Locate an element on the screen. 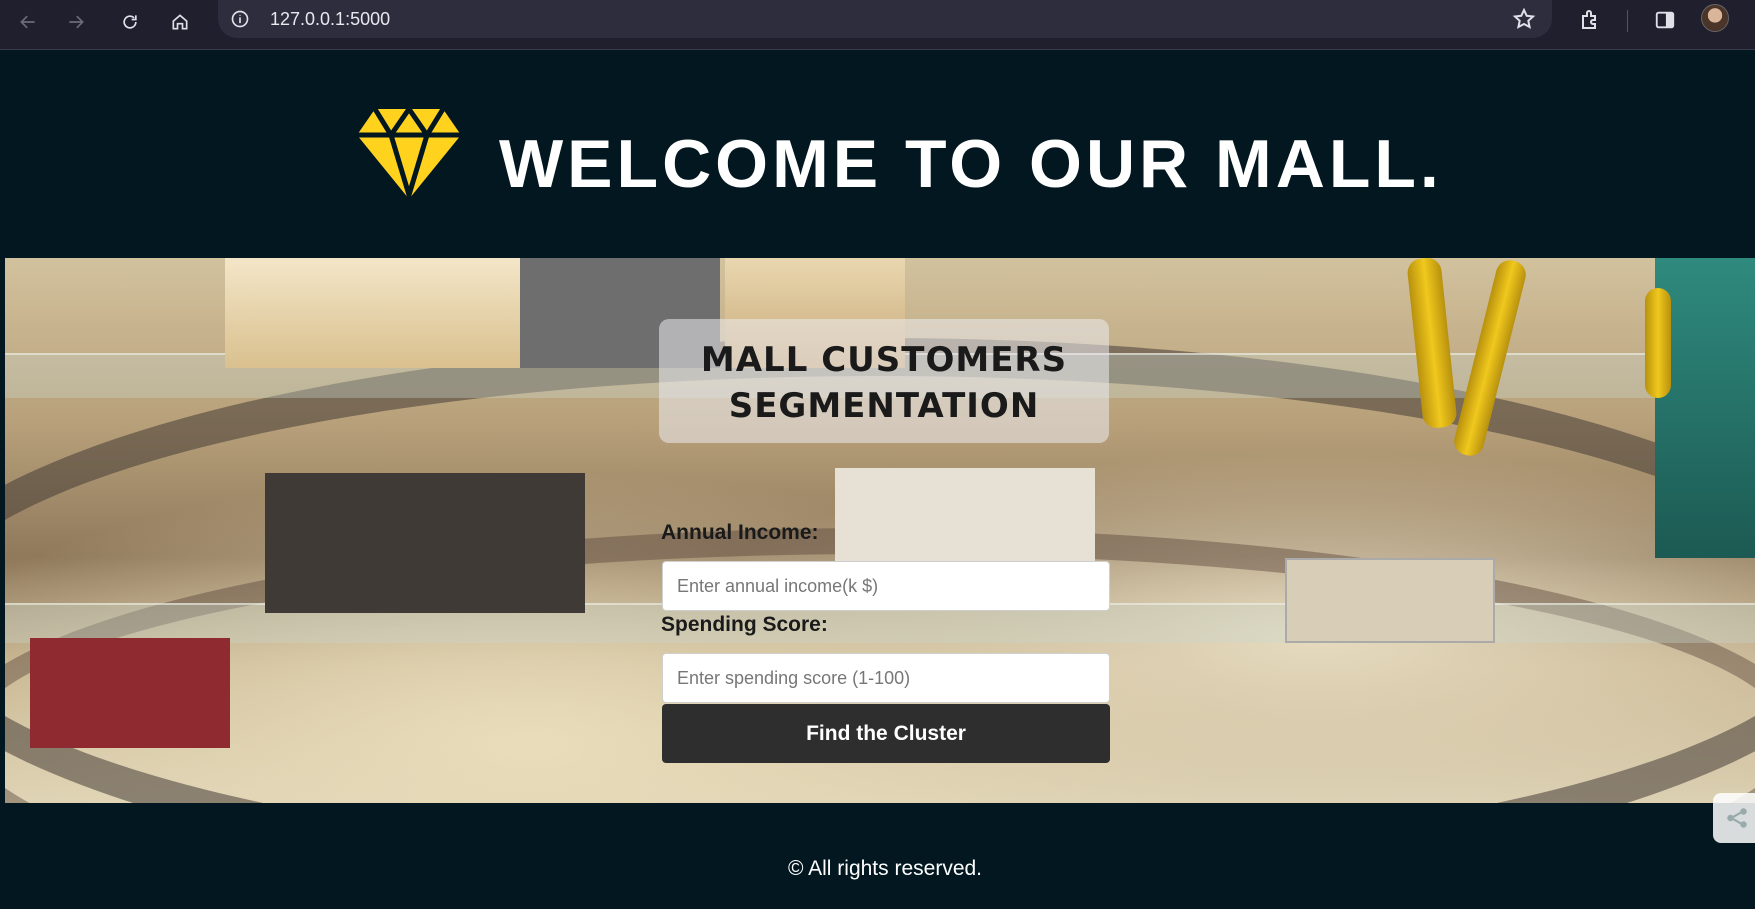 The width and height of the screenshot is (1755, 909). extensions-icon is located at coordinates (1589, 19).